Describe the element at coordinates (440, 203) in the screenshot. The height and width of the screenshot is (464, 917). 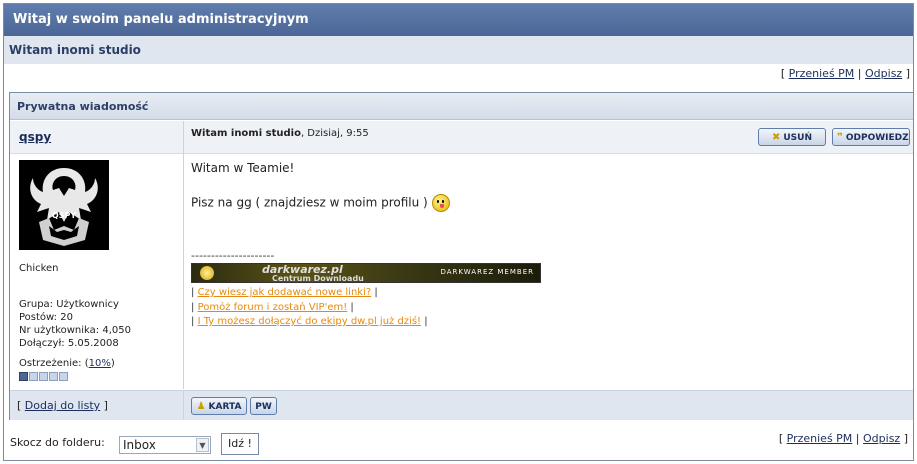
I see `smiley-icon` at that location.